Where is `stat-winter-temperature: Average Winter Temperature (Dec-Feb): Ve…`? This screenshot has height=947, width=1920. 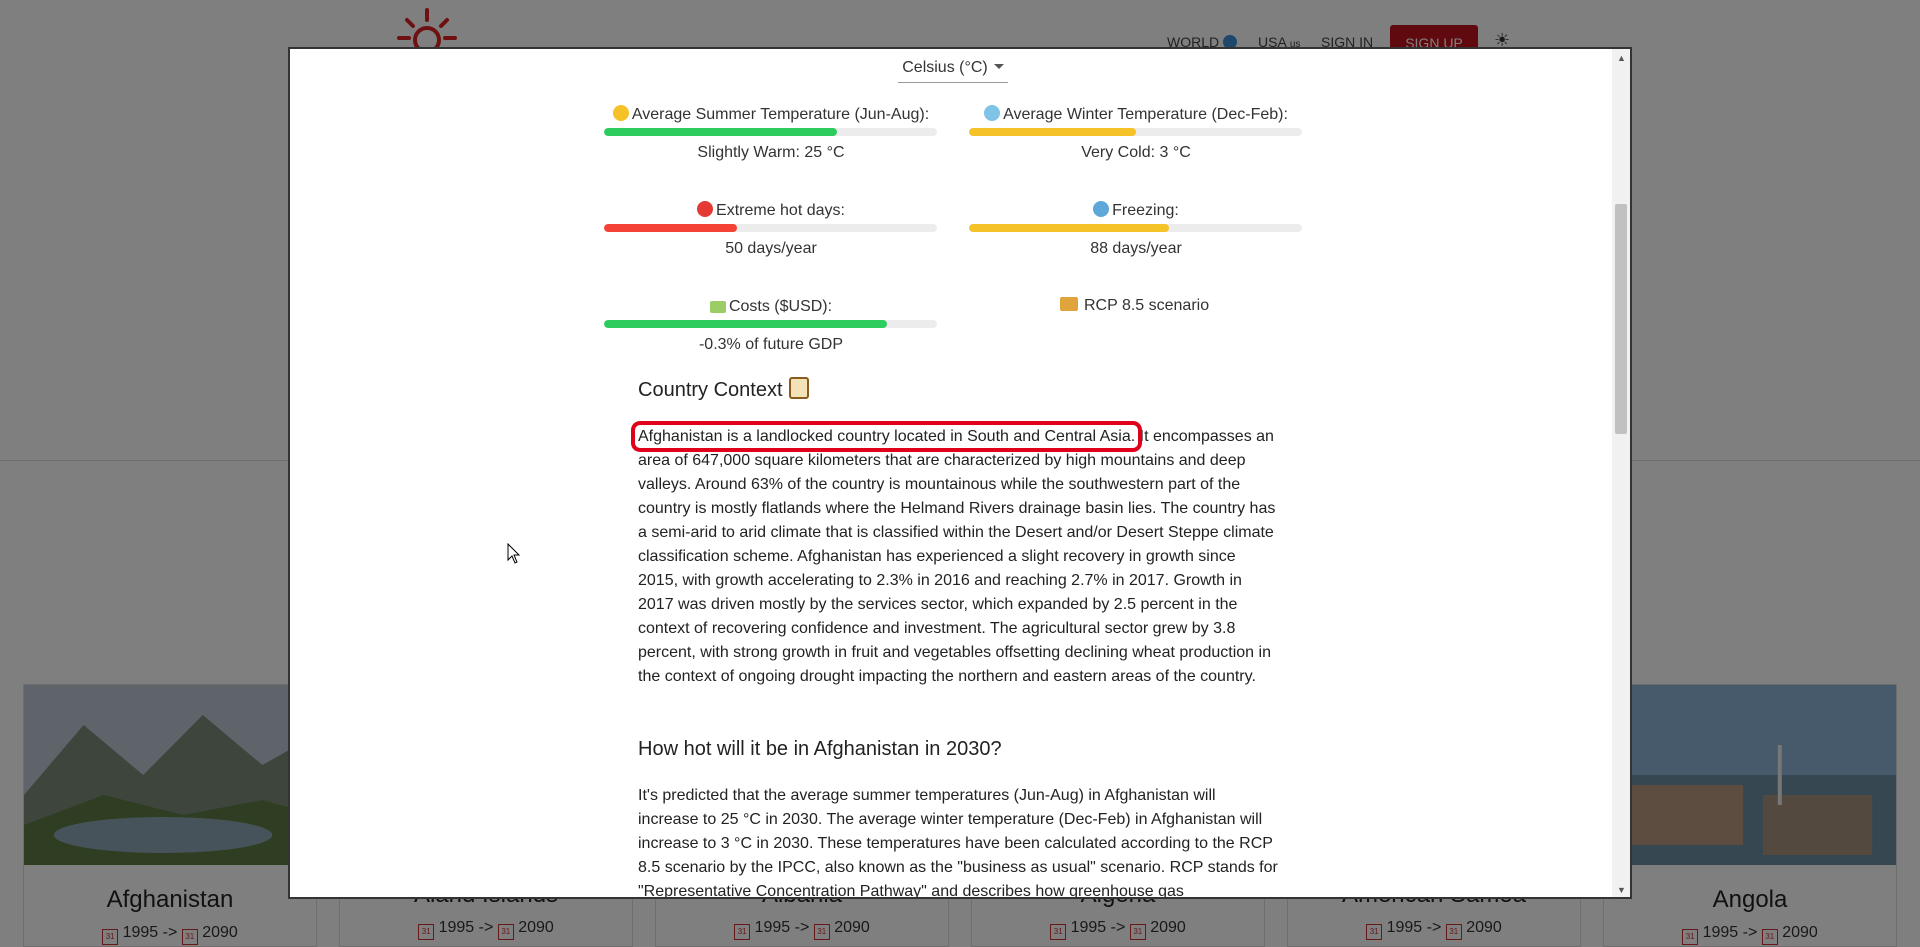
stat-winter-temperature: Average Winter Temperature (Dec-Feb): Ve… is located at coordinates (1136, 133).